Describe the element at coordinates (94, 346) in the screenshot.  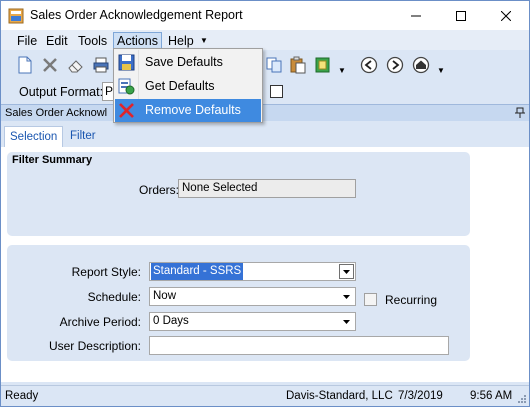
I see `user-description-label: User Description:` at that location.